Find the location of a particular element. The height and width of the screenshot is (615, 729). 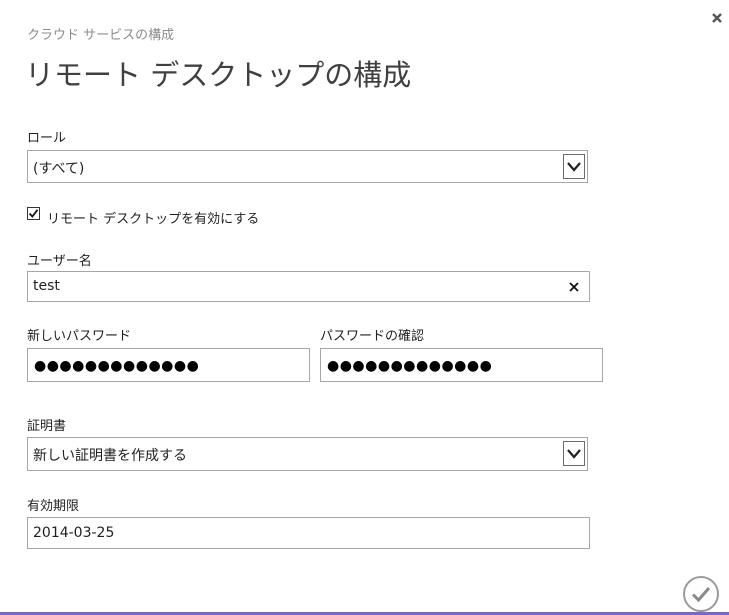

certificate-select-value: 新しい証明書を作成する is located at coordinates (110, 456).